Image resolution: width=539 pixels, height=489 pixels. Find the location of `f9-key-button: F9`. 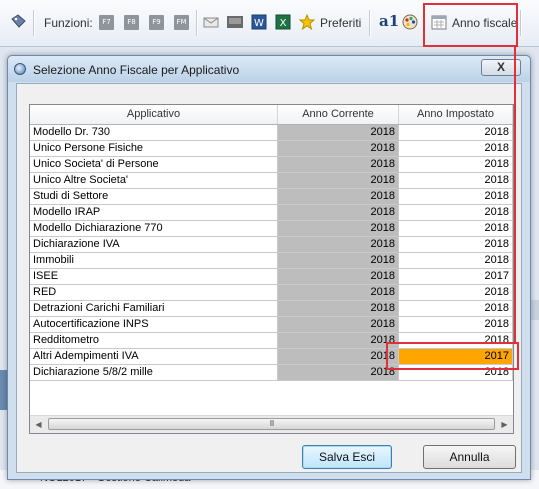

f9-key-button: F9 is located at coordinates (156, 22).